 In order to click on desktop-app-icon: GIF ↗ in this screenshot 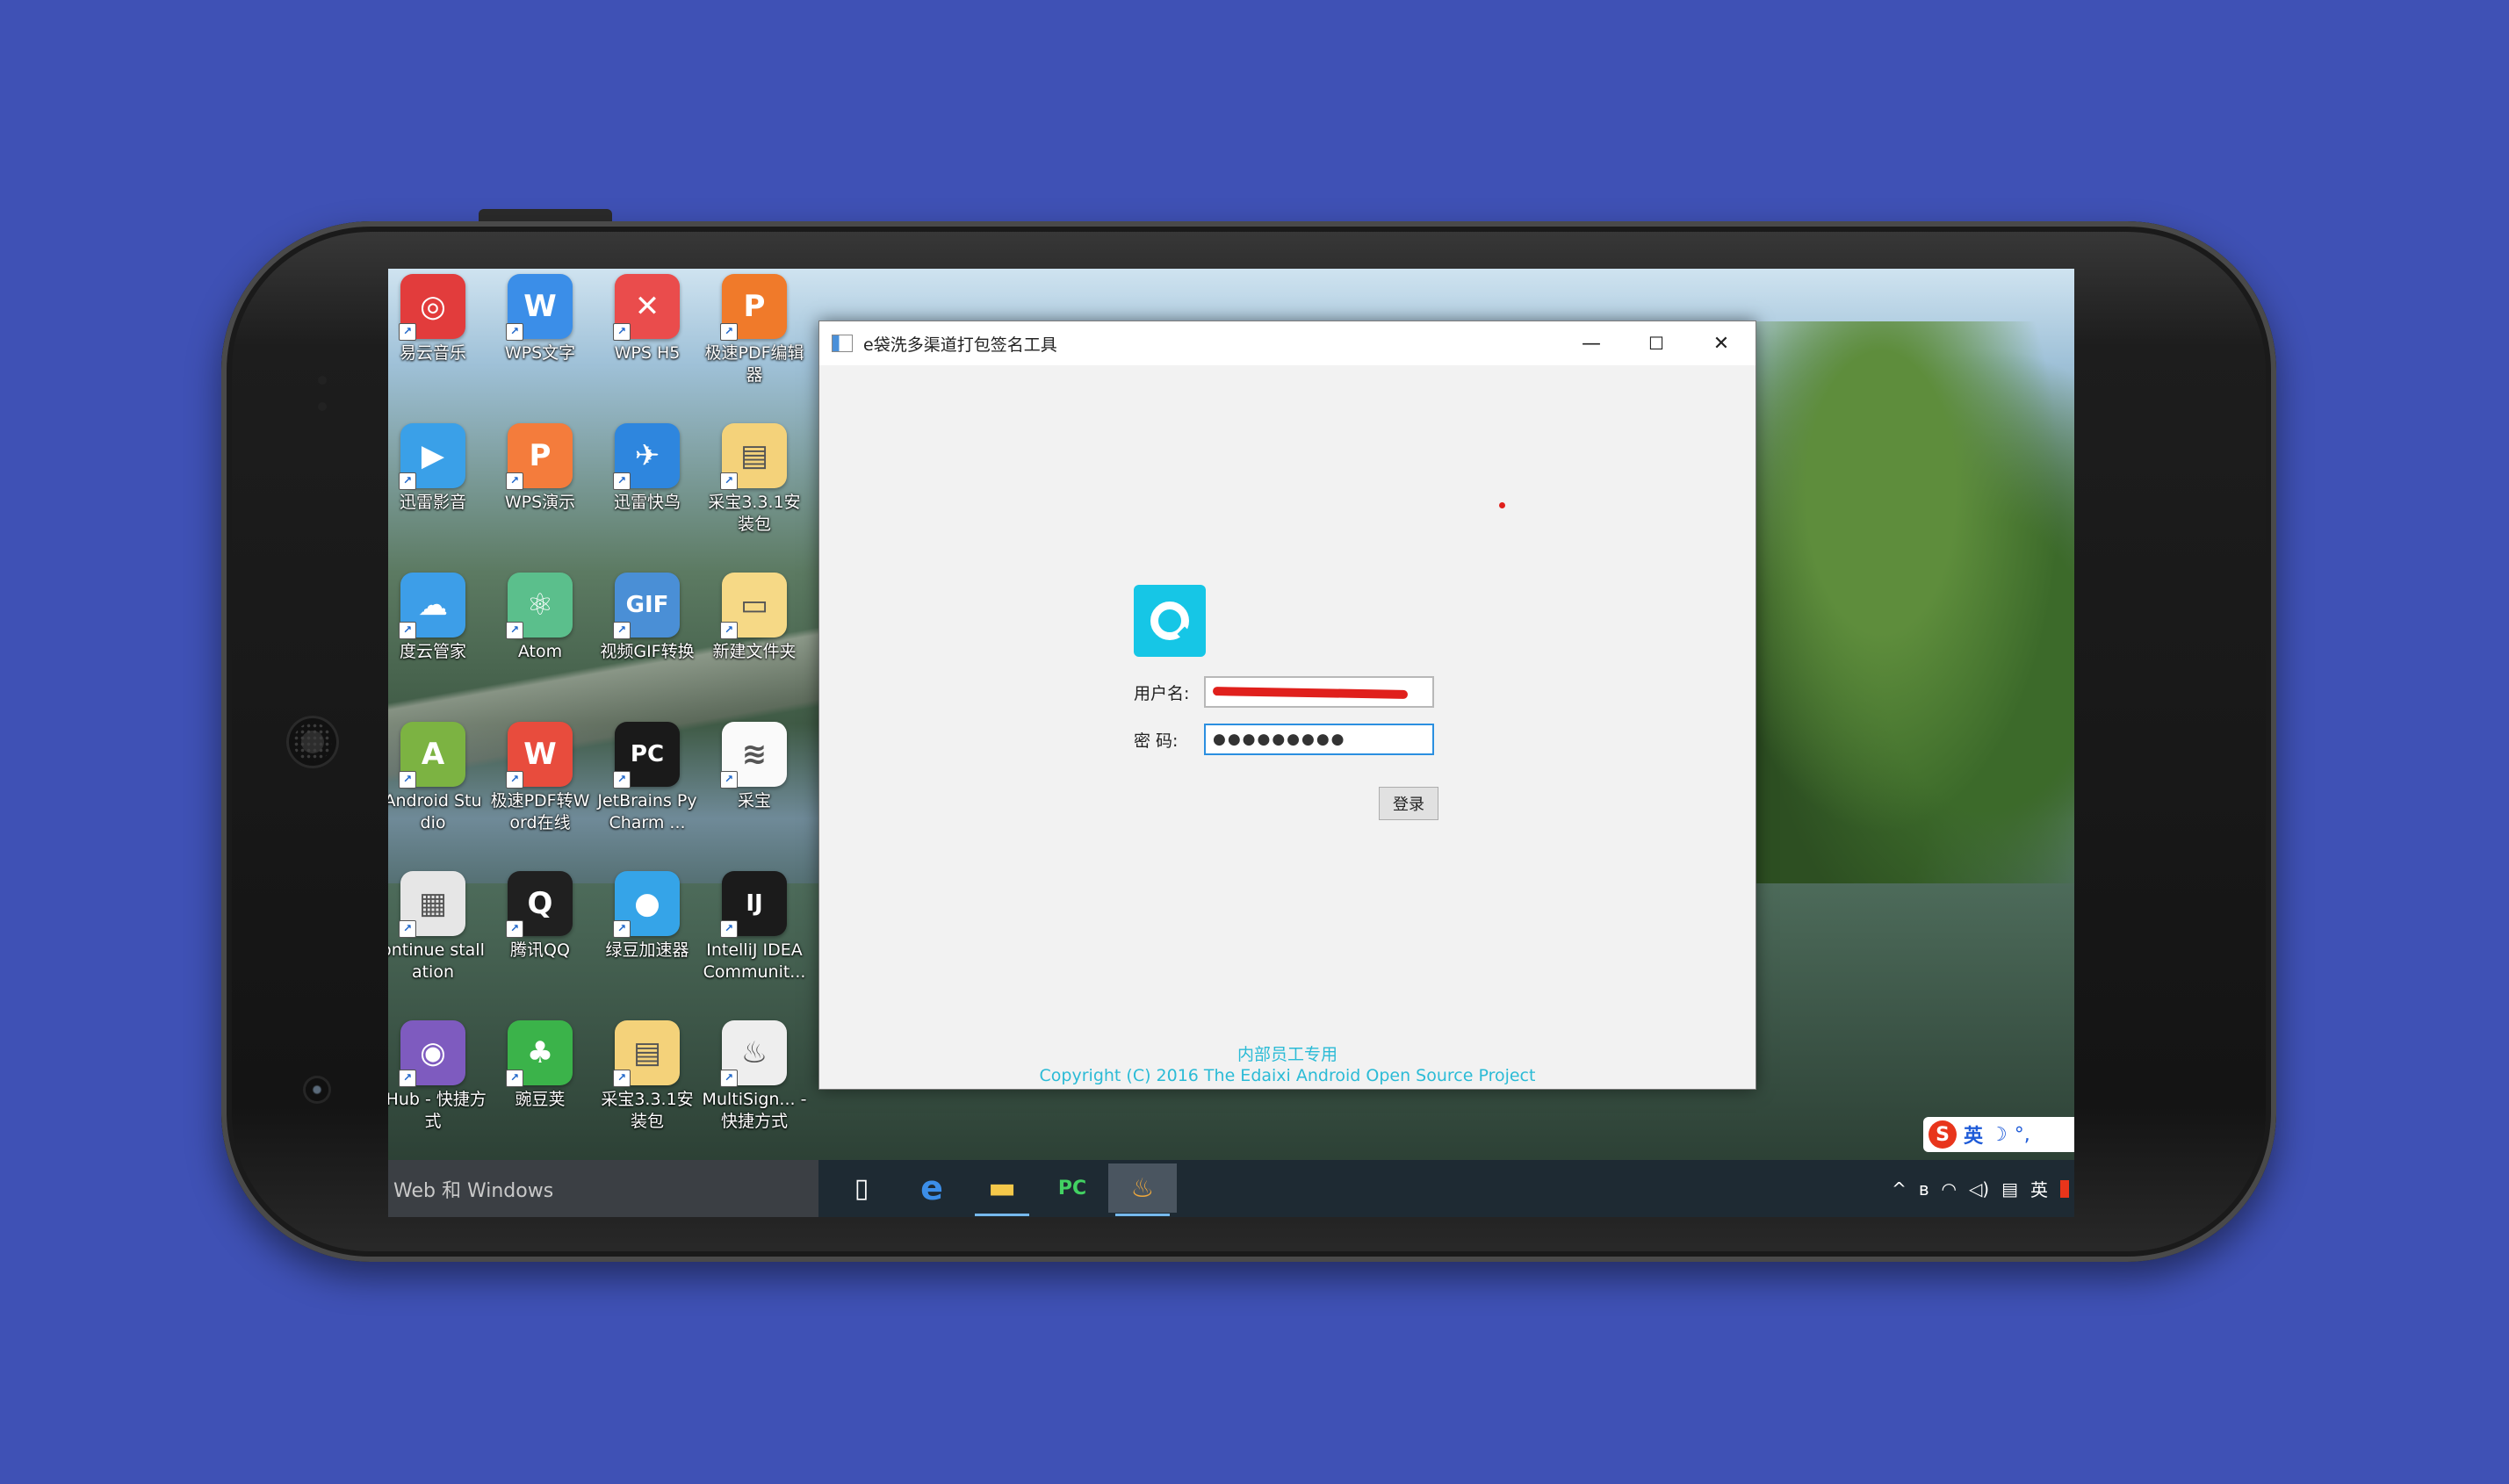, I will do `click(646, 606)`.